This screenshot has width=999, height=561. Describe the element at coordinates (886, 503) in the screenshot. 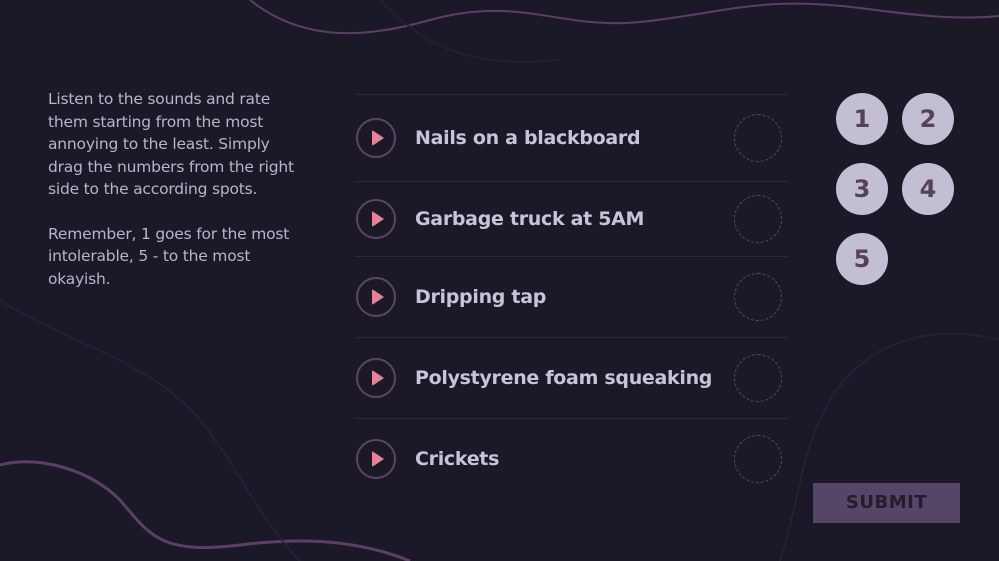

I see `submit-button: SUBMIT` at that location.